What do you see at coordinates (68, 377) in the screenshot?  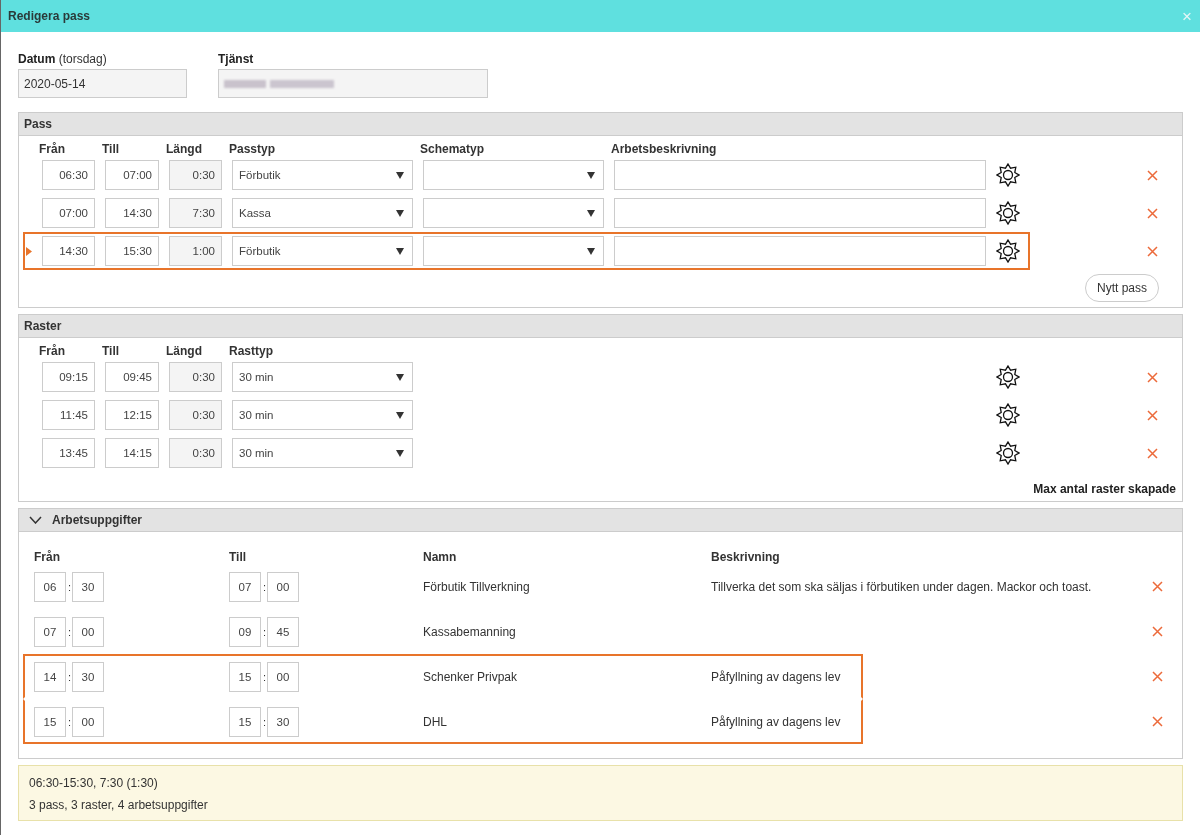 I see `time-input: 09:15` at bounding box center [68, 377].